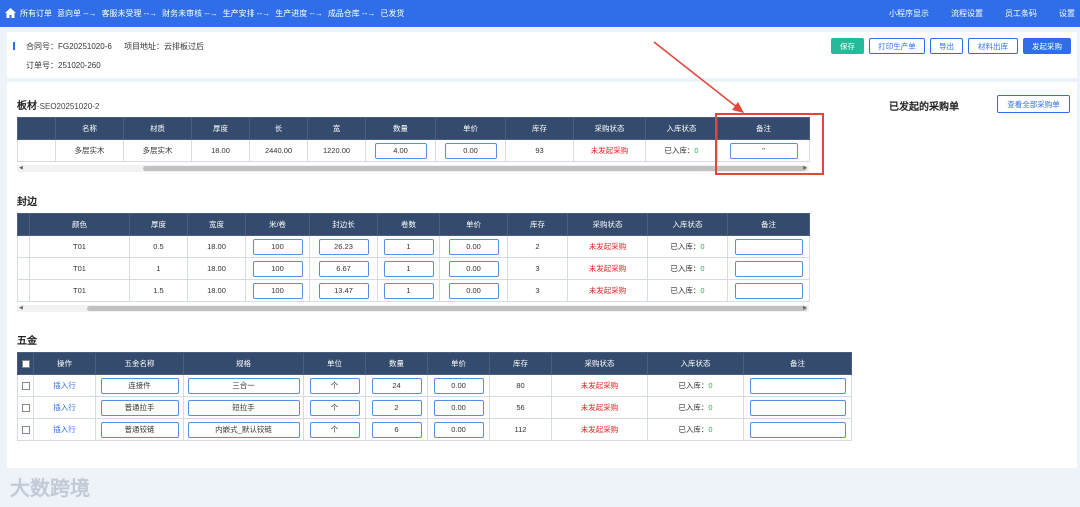 This screenshot has width=1080, height=507. I want to click on table-row: 插入行 普通拉手 短拉手 个 2 0.00 56 未发起采购 已入库：0, so click(434, 407).